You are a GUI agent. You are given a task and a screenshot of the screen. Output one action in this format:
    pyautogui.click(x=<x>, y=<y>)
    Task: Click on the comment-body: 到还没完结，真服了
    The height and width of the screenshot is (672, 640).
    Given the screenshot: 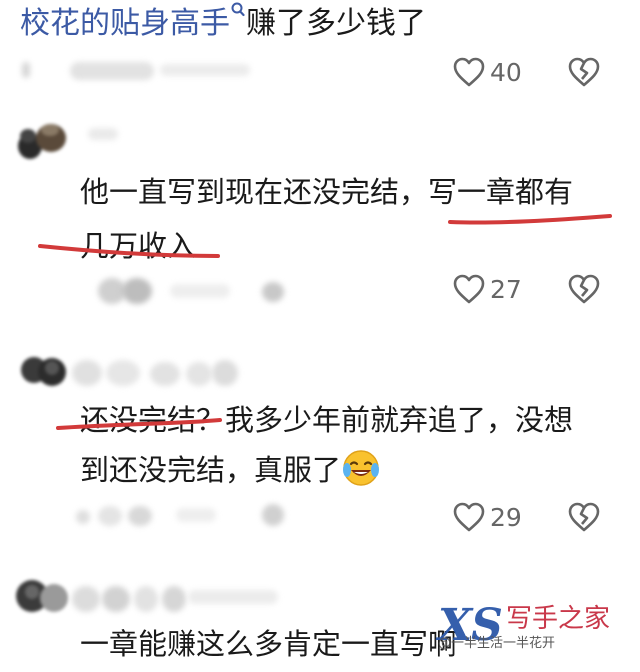 What is the action you would take?
    pyautogui.click(x=230, y=470)
    